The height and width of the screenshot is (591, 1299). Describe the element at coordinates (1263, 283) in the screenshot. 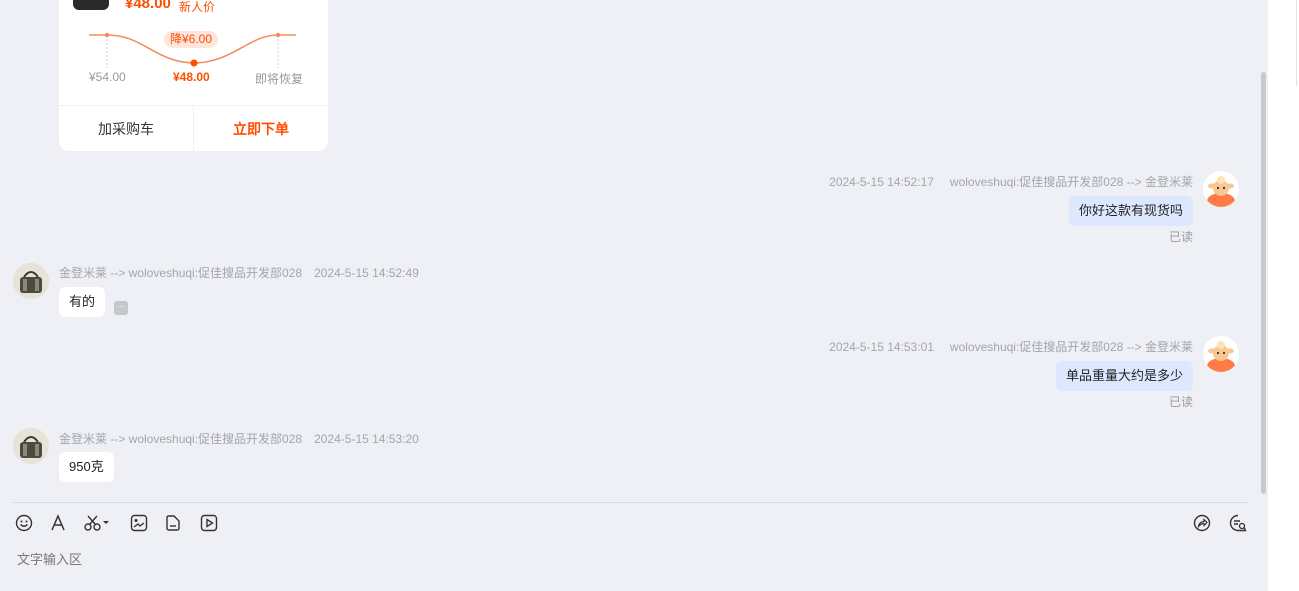

I see `chat-scrollbar-thumb` at that location.